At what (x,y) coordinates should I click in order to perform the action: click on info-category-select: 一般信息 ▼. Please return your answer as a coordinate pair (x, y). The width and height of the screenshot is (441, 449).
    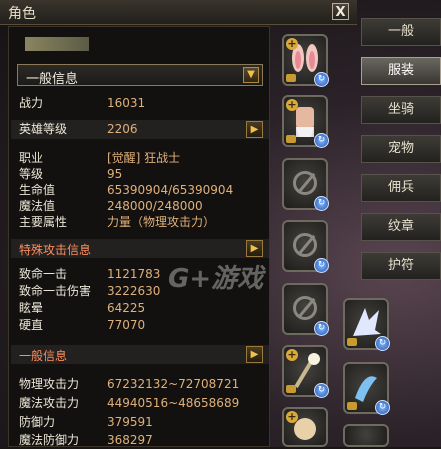
    Looking at the image, I should click on (140, 75).